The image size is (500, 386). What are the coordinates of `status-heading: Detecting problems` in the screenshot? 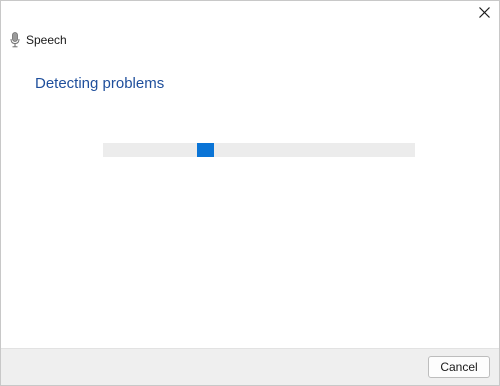 It's located at (100, 83).